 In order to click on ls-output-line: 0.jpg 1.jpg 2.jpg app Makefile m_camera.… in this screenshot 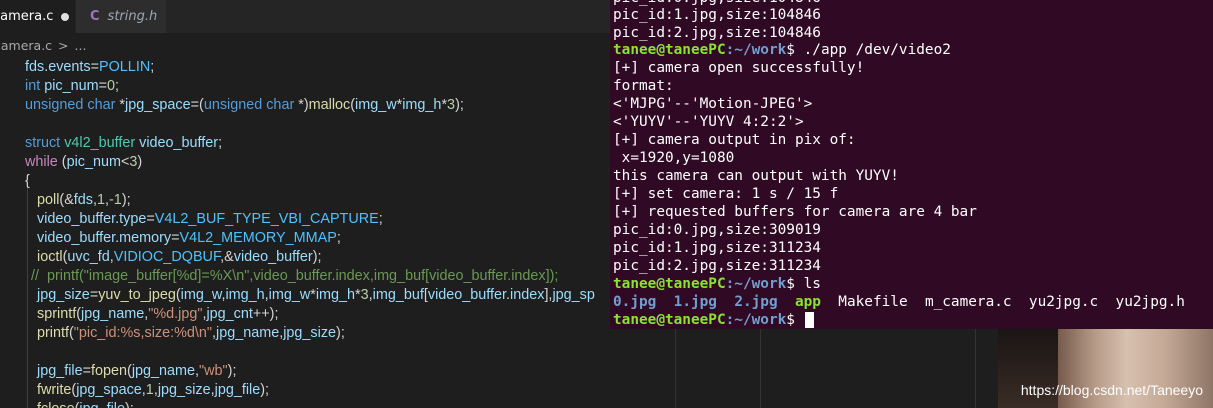, I will do `click(899, 302)`.